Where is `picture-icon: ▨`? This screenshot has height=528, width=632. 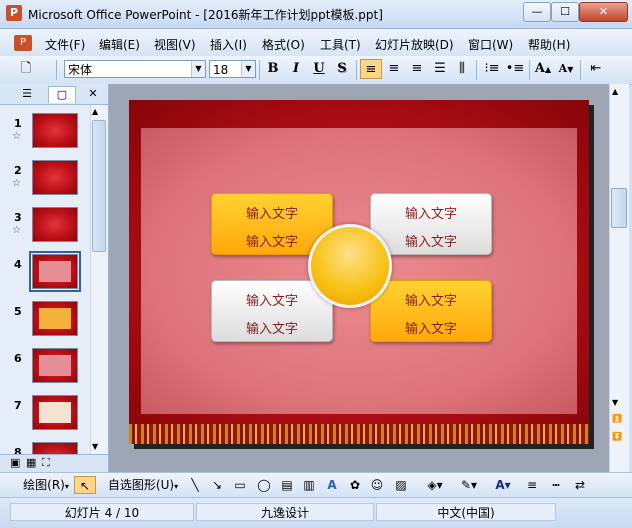
picture-icon: ▨ is located at coordinates (401, 485).